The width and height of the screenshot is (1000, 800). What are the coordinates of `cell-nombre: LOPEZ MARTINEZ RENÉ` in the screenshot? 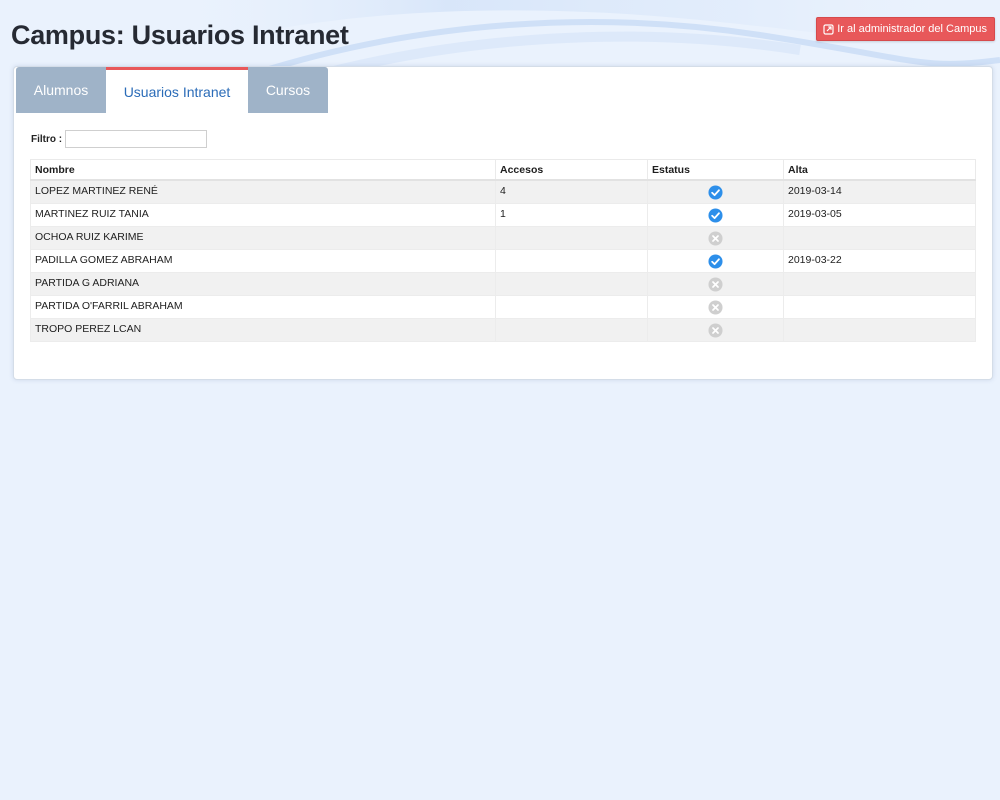 It's located at (263, 191).